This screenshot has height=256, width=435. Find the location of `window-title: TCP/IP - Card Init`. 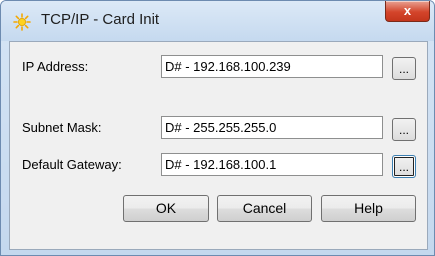

window-title: TCP/IP - Card Init is located at coordinates (100, 19).